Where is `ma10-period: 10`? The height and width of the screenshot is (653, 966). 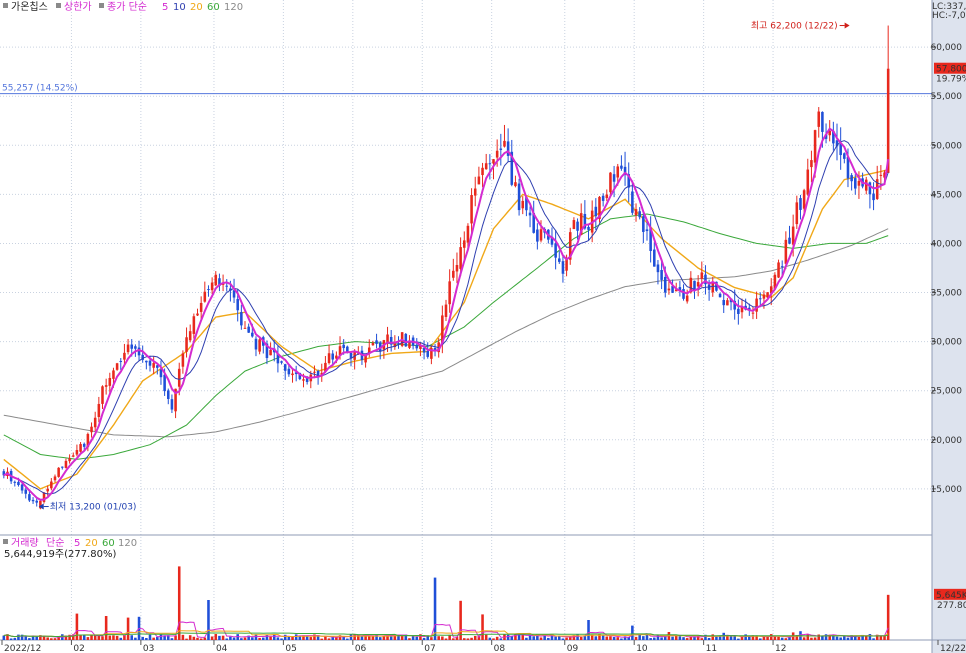
ma10-period: 10 is located at coordinates (179, 7).